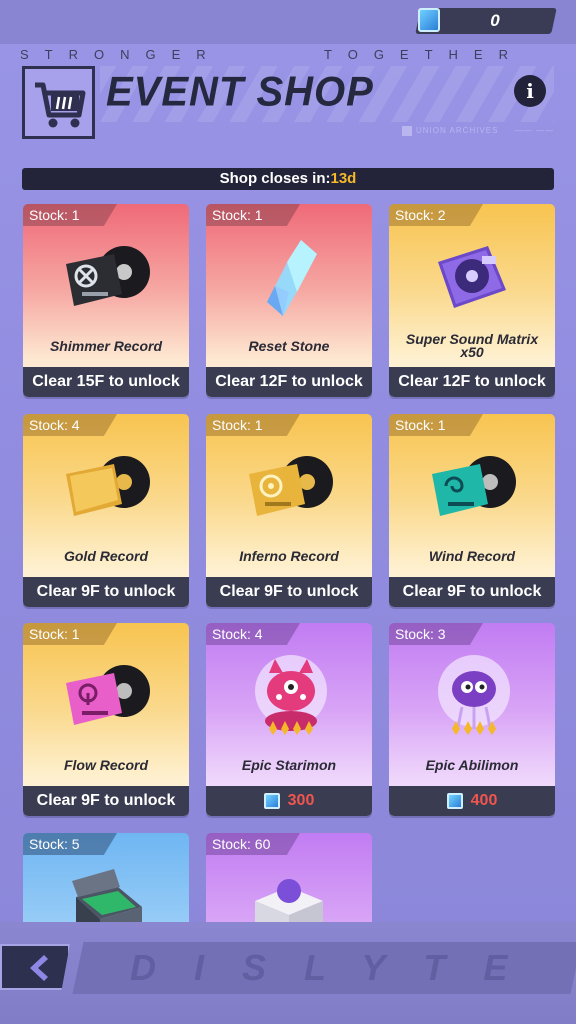  What do you see at coordinates (275, 178) in the screenshot?
I see `timer-label: Shop closes in:` at bounding box center [275, 178].